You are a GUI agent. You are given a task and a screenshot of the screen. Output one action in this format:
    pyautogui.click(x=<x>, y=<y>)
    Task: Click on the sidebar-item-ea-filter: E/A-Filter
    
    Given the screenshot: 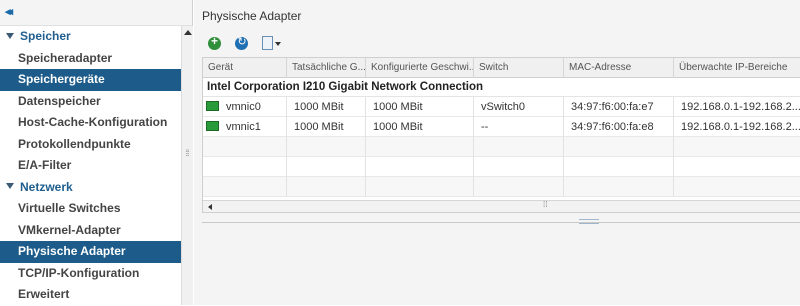 What is the action you would take?
    pyautogui.click(x=90, y=166)
    